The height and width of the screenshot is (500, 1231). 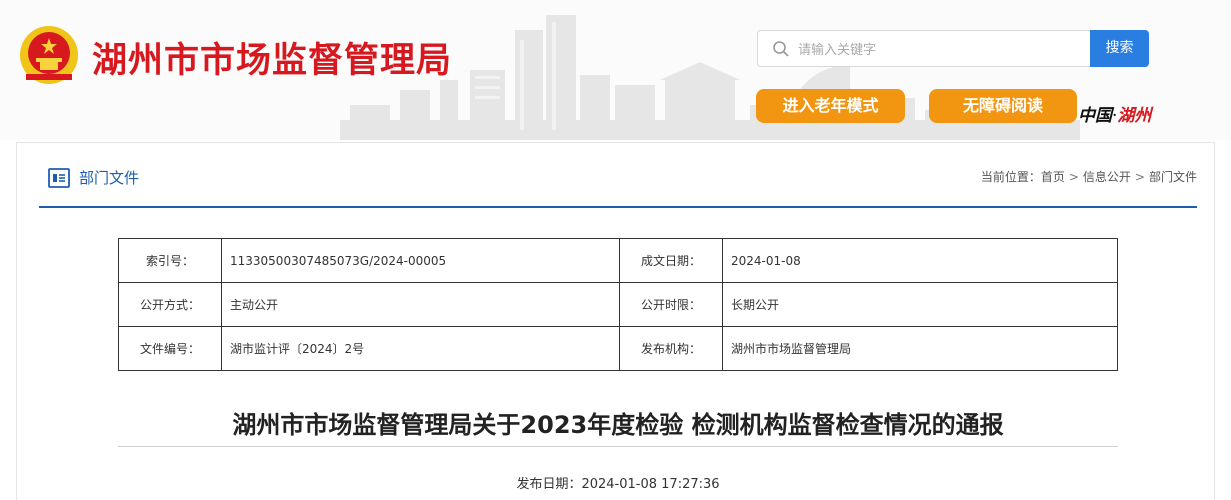 I want to click on elder-mode-button: 进入老年模式, so click(x=830, y=106).